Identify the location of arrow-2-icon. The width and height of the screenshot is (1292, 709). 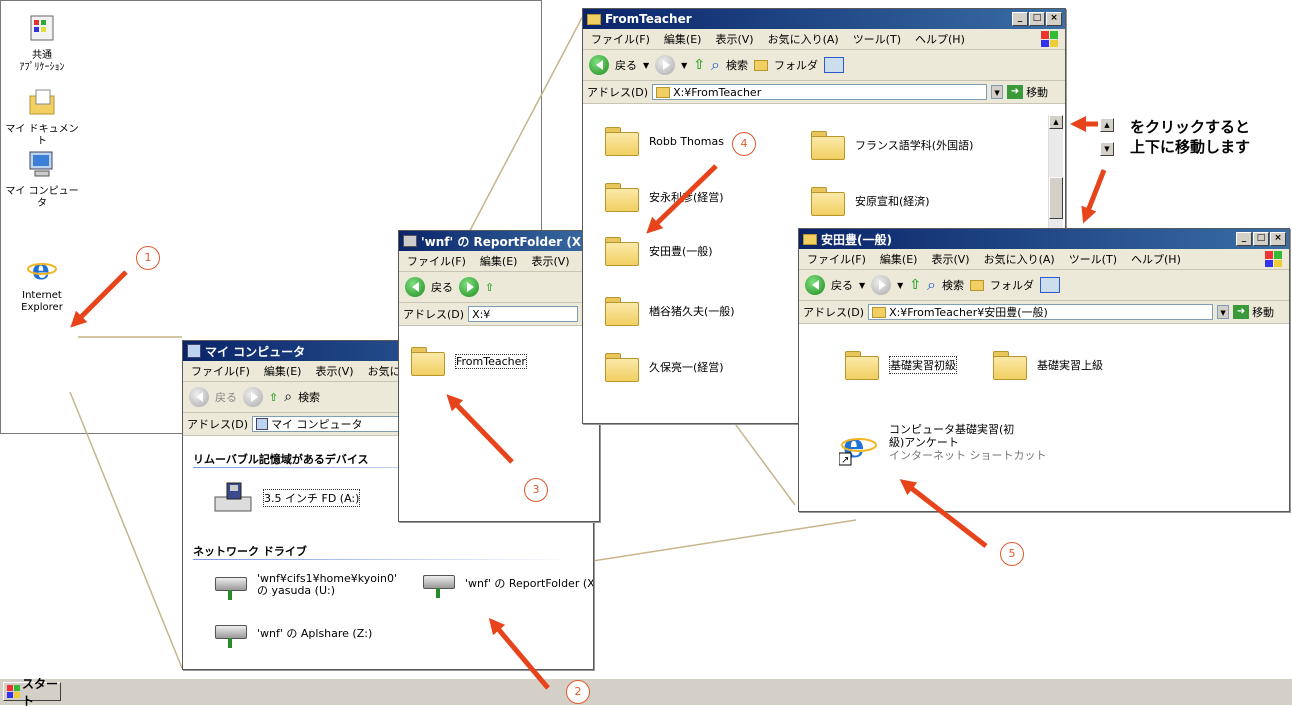
(519, 653).